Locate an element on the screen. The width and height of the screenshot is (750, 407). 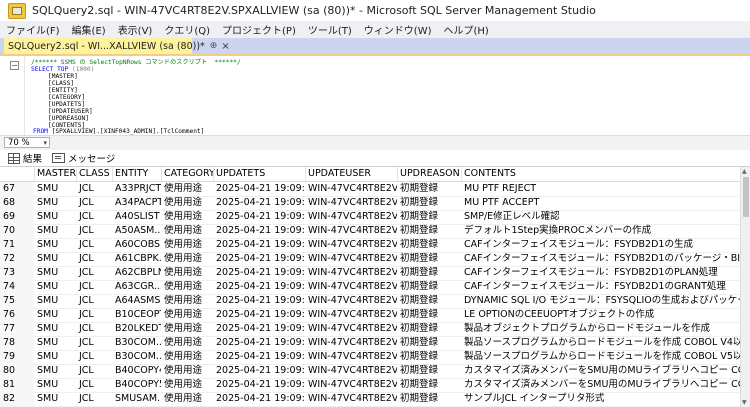
cell-entity: A40SLIST is located at coordinates (136, 217).